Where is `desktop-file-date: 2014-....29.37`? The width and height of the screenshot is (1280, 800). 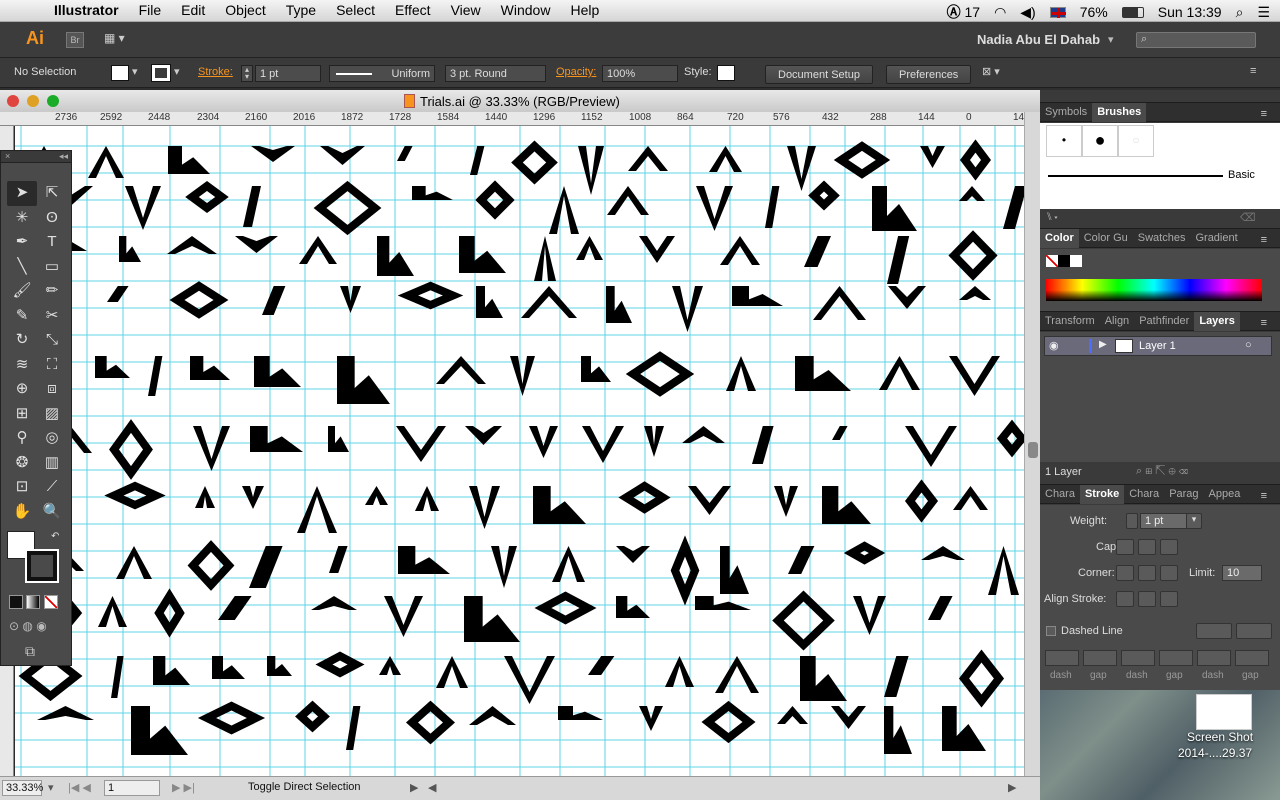
desktop-file-date: 2014-....29.37 is located at coordinates (1215, 753).